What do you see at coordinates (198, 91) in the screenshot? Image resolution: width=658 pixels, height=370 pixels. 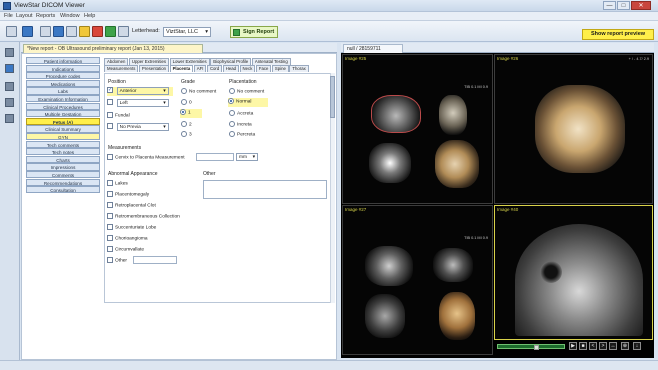 I see `grade-option: No comment` at bounding box center [198, 91].